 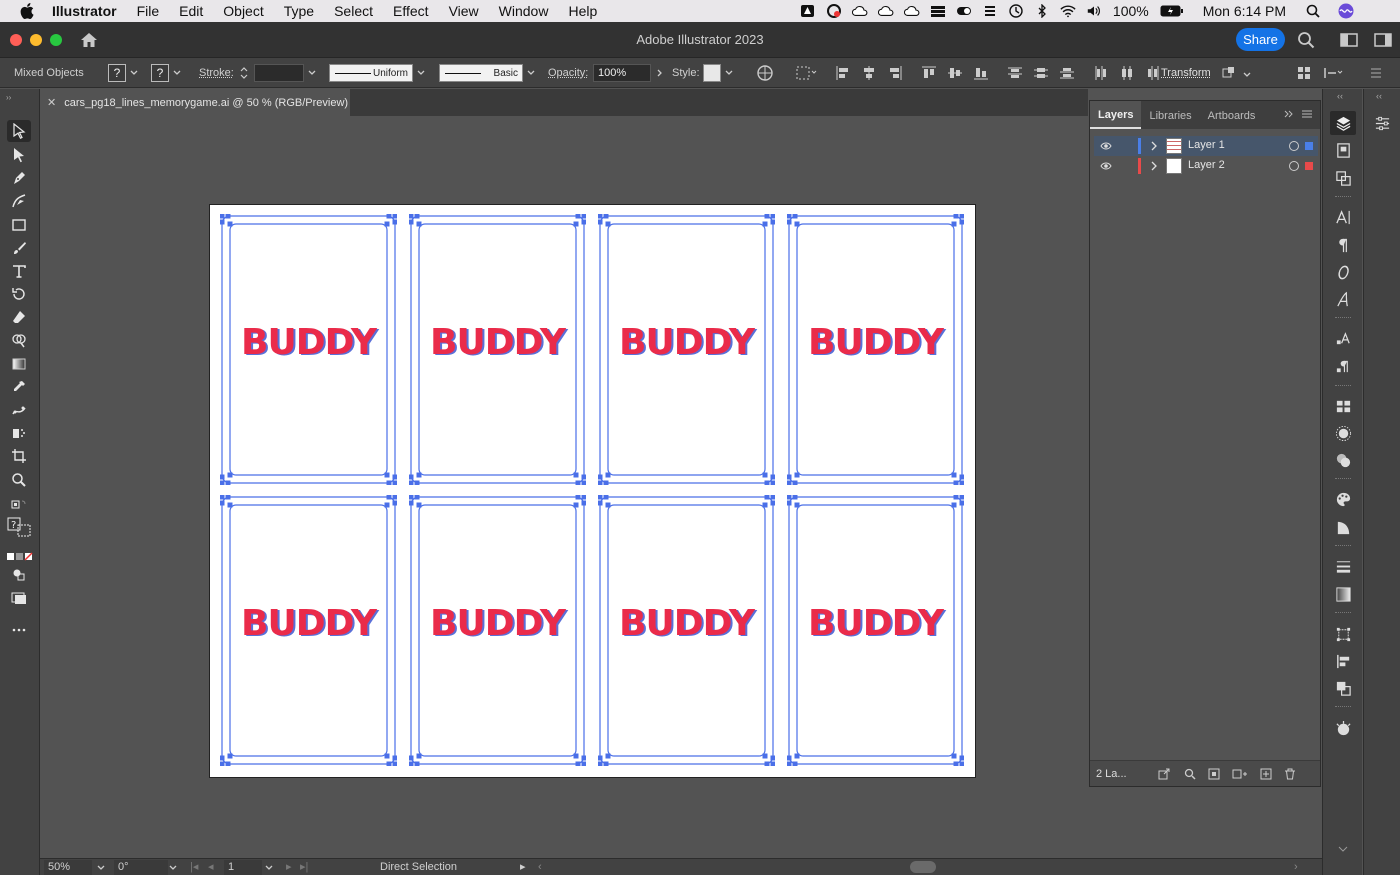 What do you see at coordinates (353, 11) in the screenshot?
I see `menu-select: Select` at bounding box center [353, 11].